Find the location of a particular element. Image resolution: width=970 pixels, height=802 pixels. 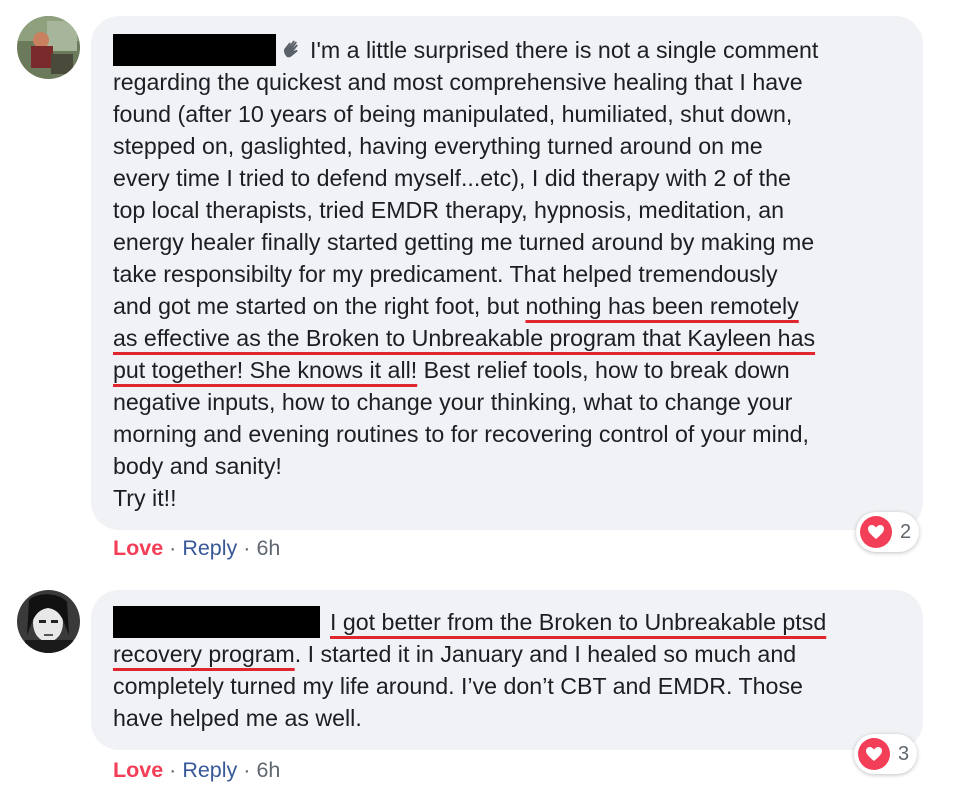

waving-hand-icon is located at coordinates (292, 49).